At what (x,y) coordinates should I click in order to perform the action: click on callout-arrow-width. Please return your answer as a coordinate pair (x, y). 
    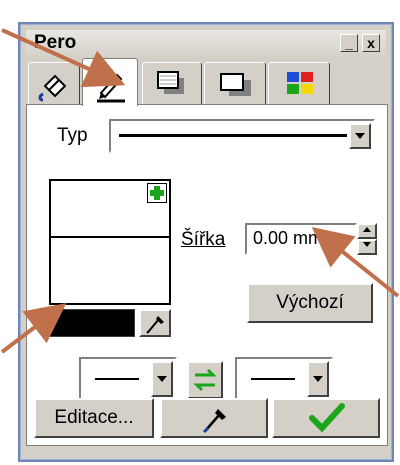
    Looking at the image, I should click on (355, 262).